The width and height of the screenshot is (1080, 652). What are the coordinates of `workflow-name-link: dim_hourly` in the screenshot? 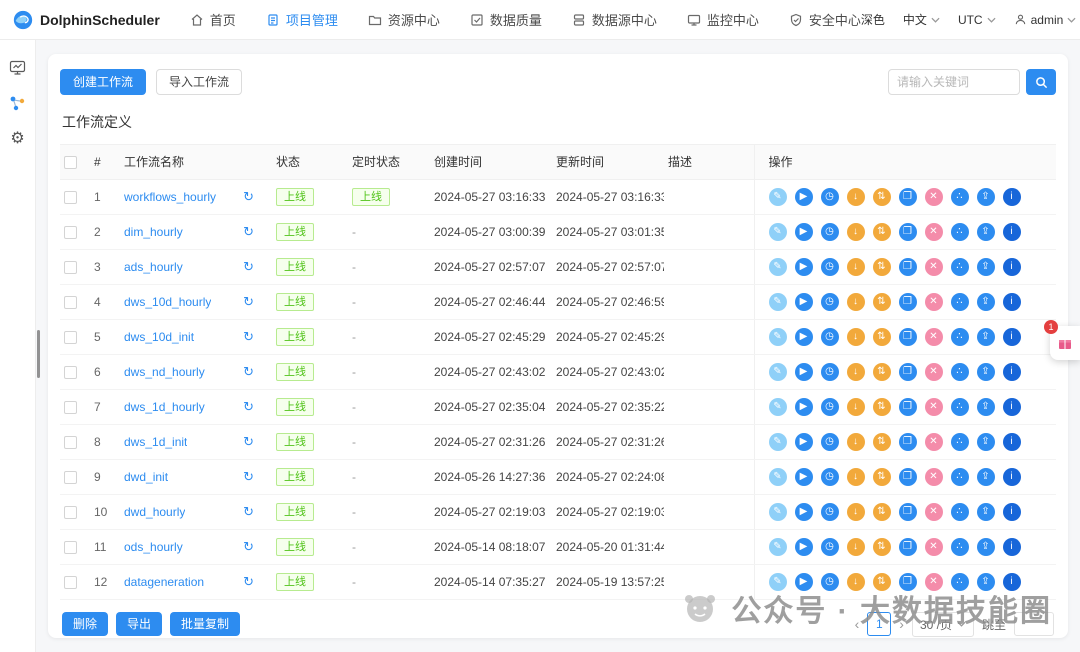 It's located at (153, 232).